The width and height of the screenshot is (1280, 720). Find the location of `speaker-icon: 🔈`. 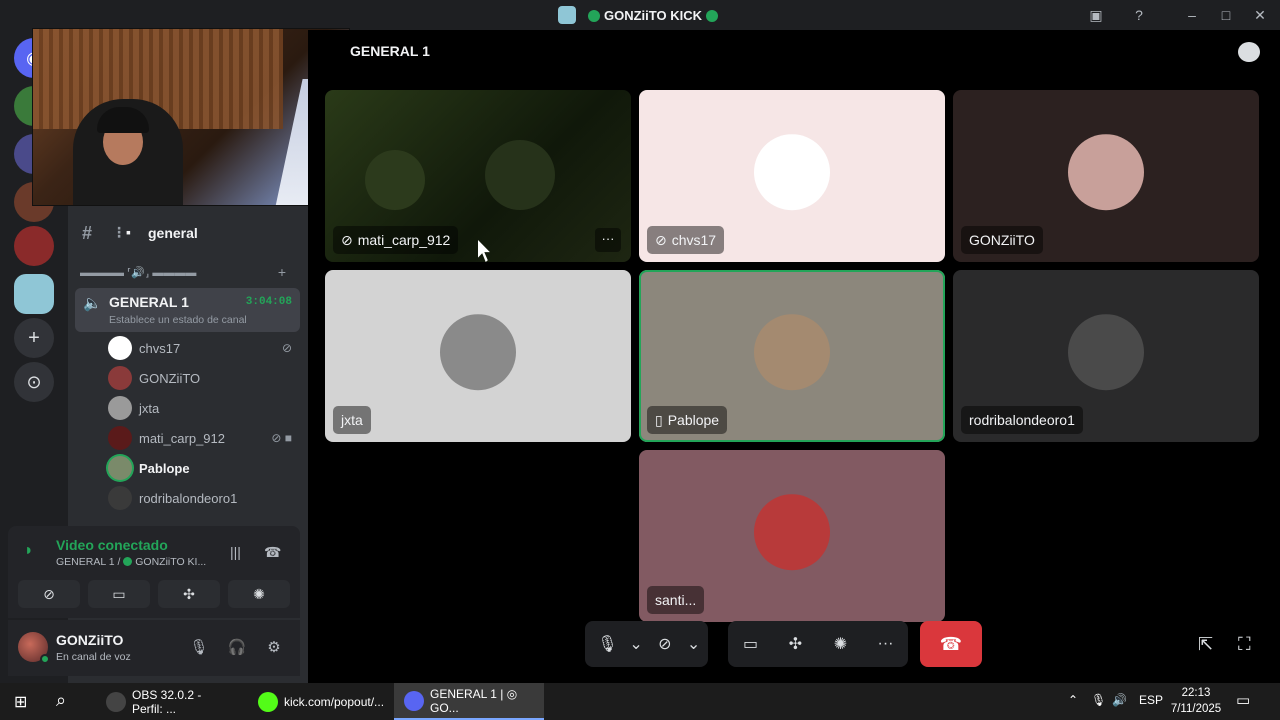

speaker-icon: 🔈 is located at coordinates (92, 303).